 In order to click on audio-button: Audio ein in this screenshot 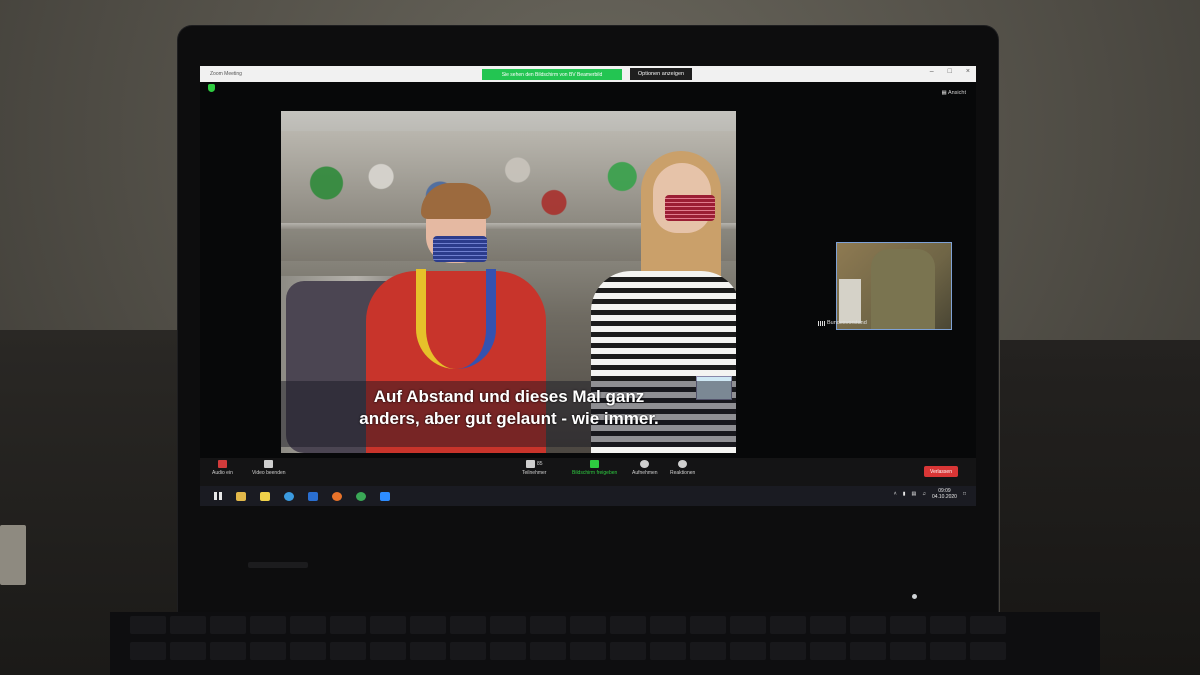, I will do `click(222, 468)`.